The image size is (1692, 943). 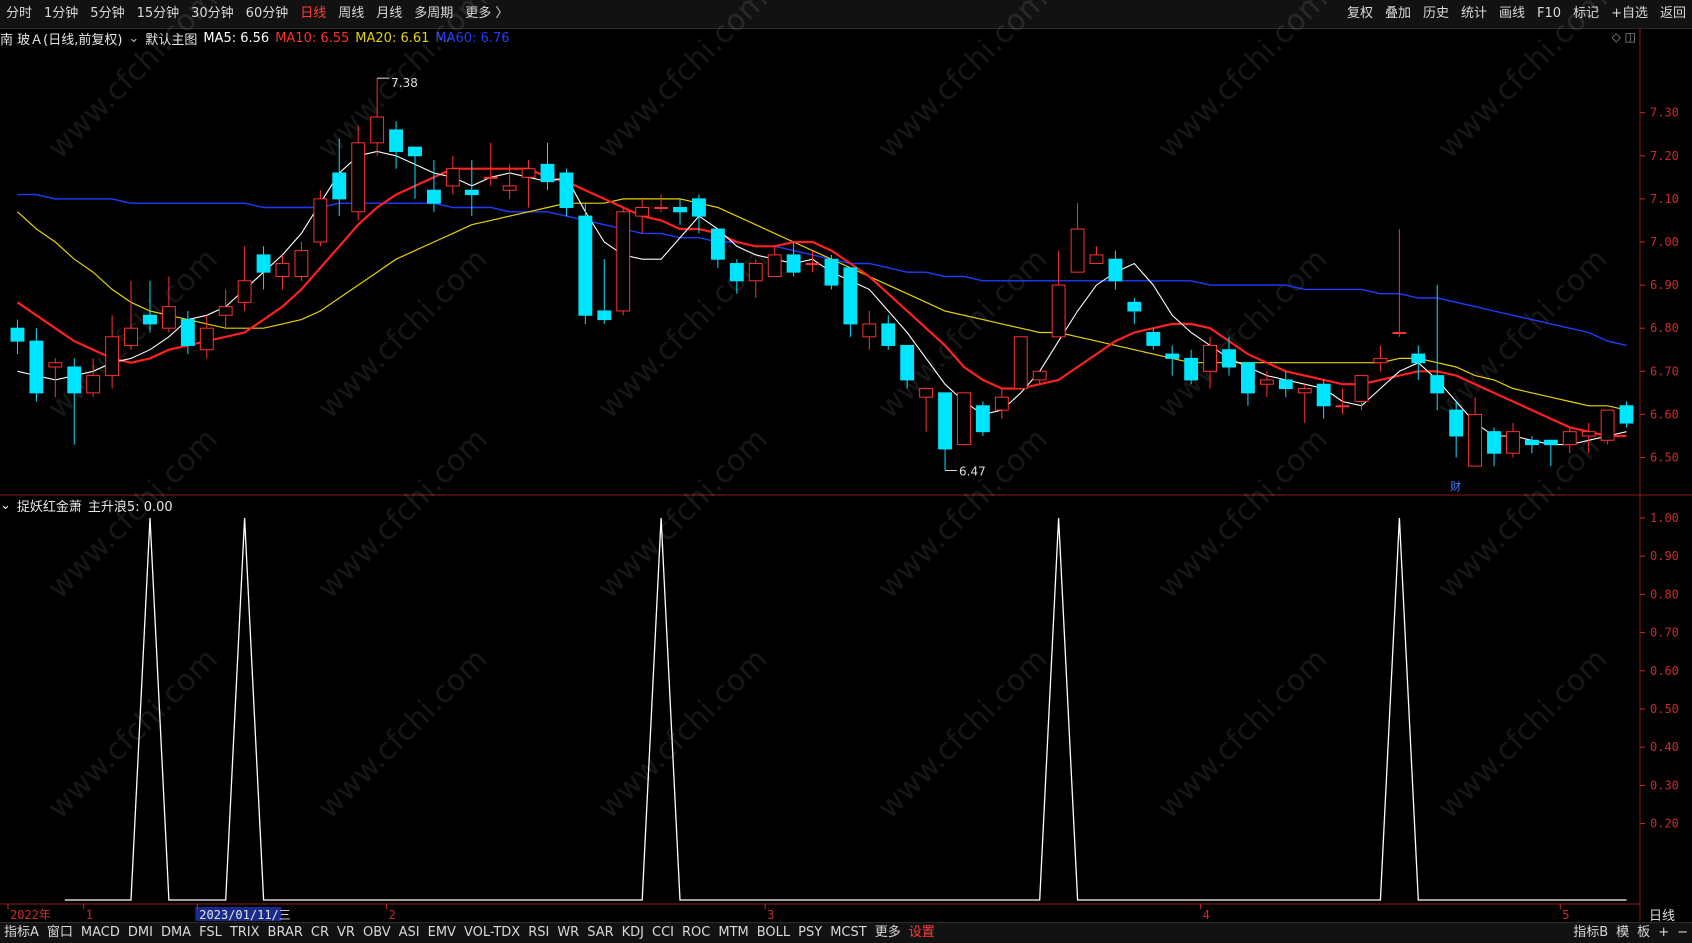 I want to click on watermark-13: www.cfchi.com, so click(x=403, y=514).